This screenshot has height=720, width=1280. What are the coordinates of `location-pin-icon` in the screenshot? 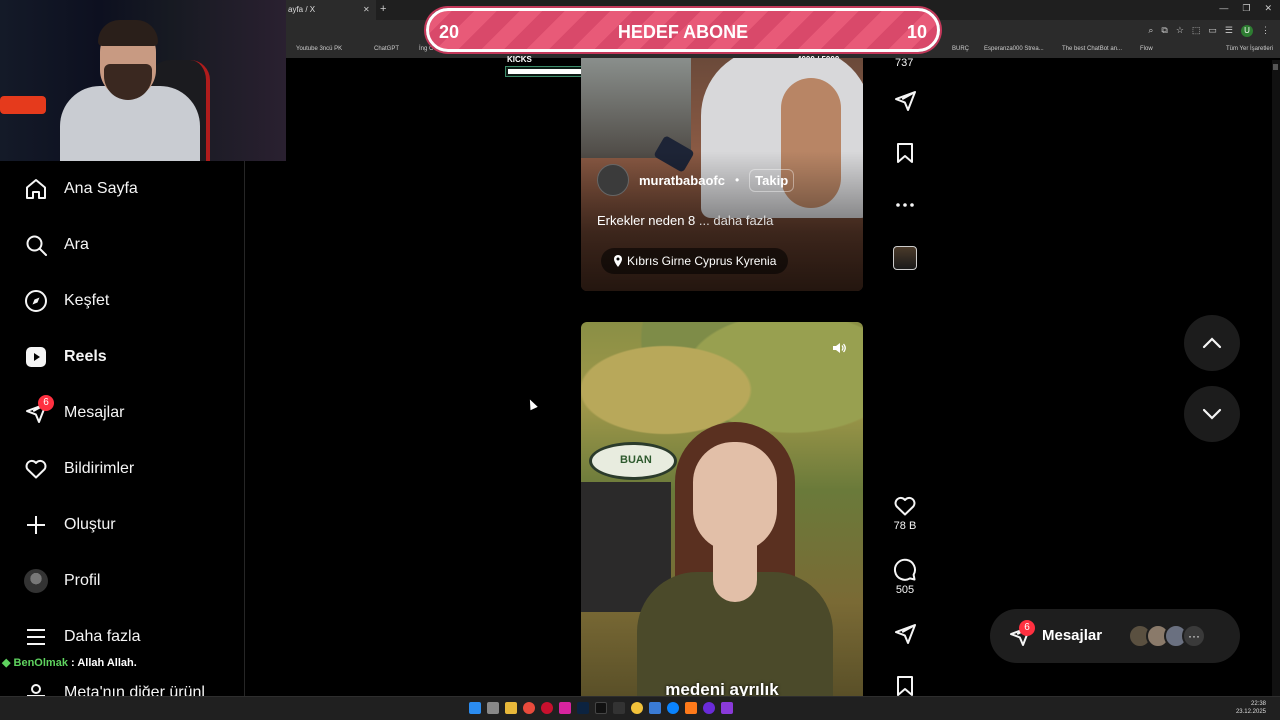 It's located at (618, 261).